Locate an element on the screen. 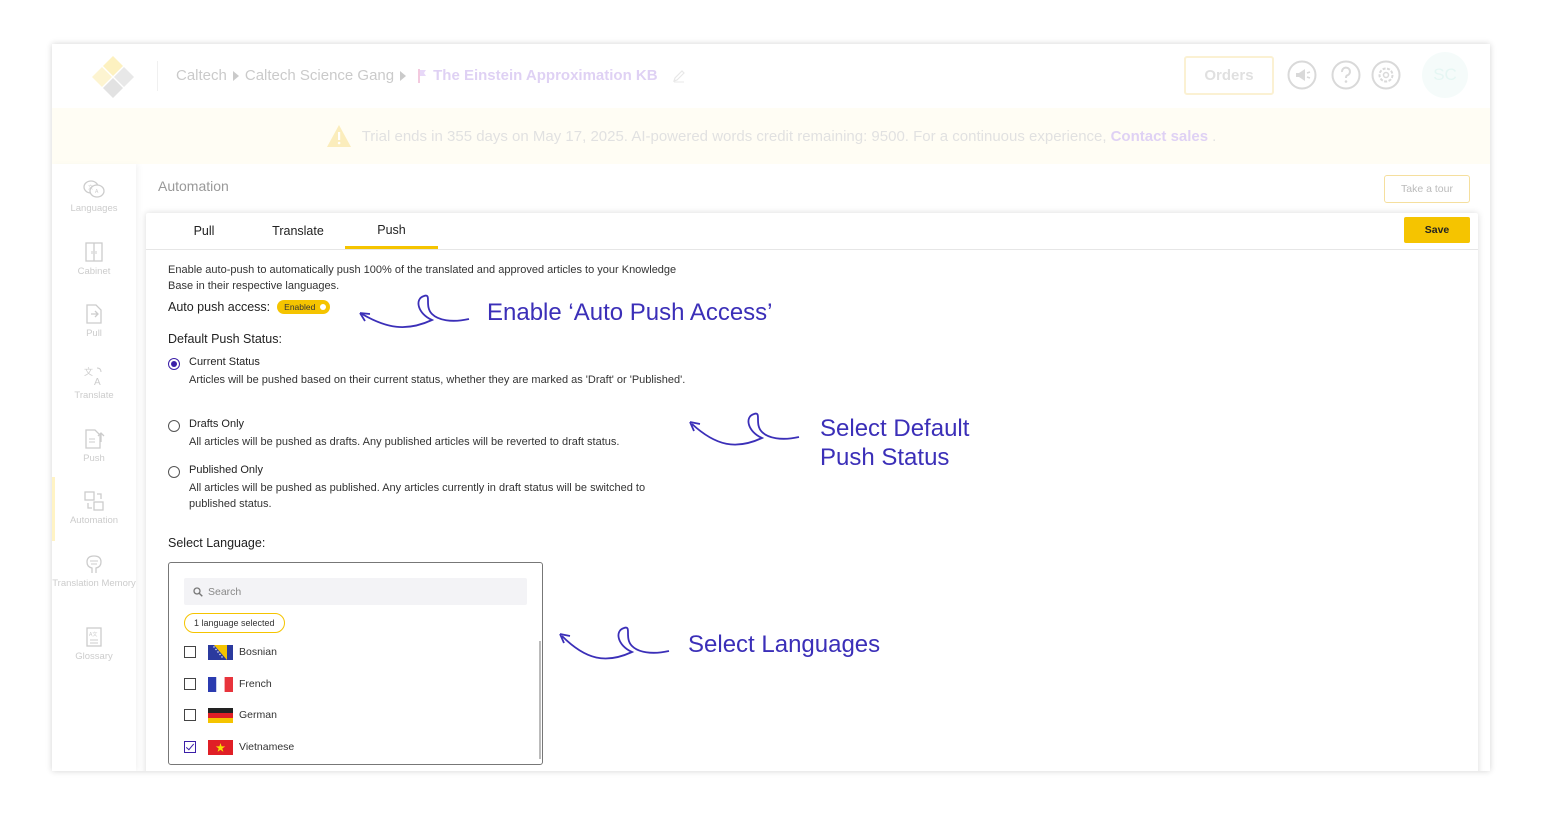 This screenshot has width=1543, height=815. translation-memory-icon is located at coordinates (94, 564).